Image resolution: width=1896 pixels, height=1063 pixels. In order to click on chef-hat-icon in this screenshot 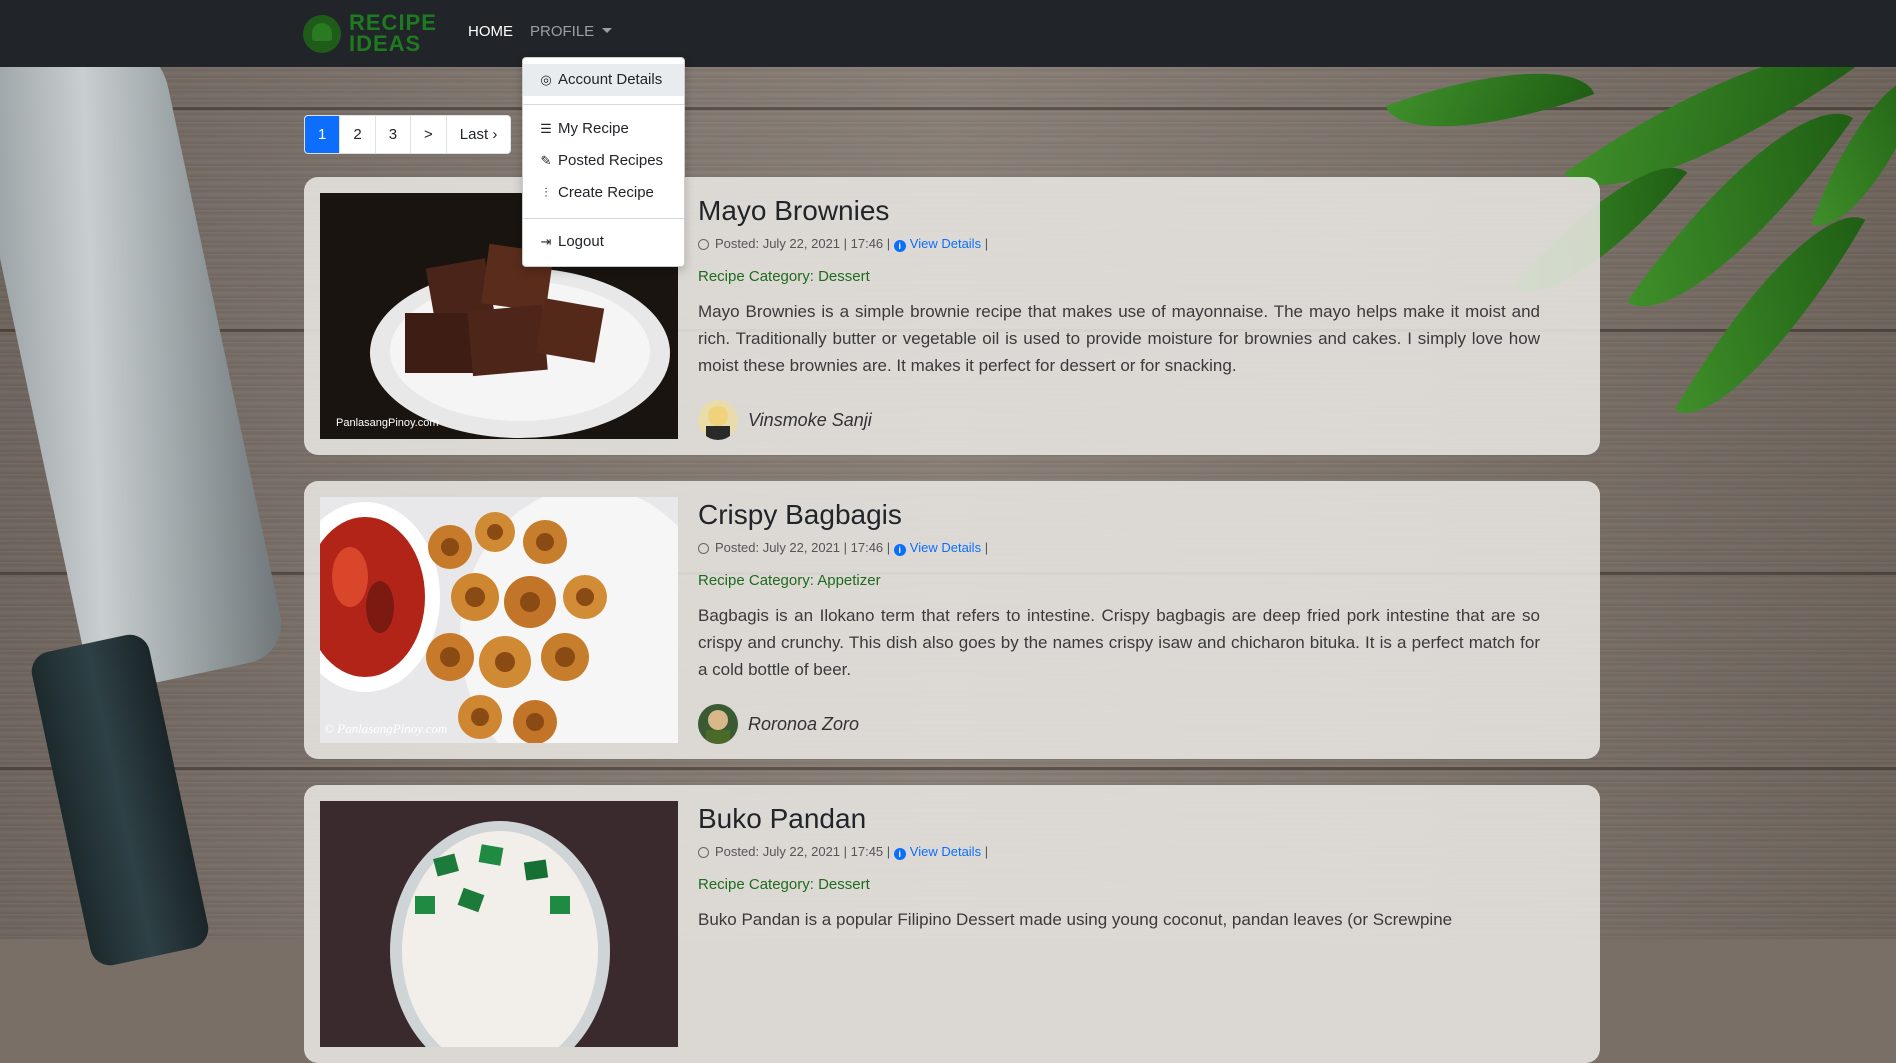, I will do `click(322, 34)`.